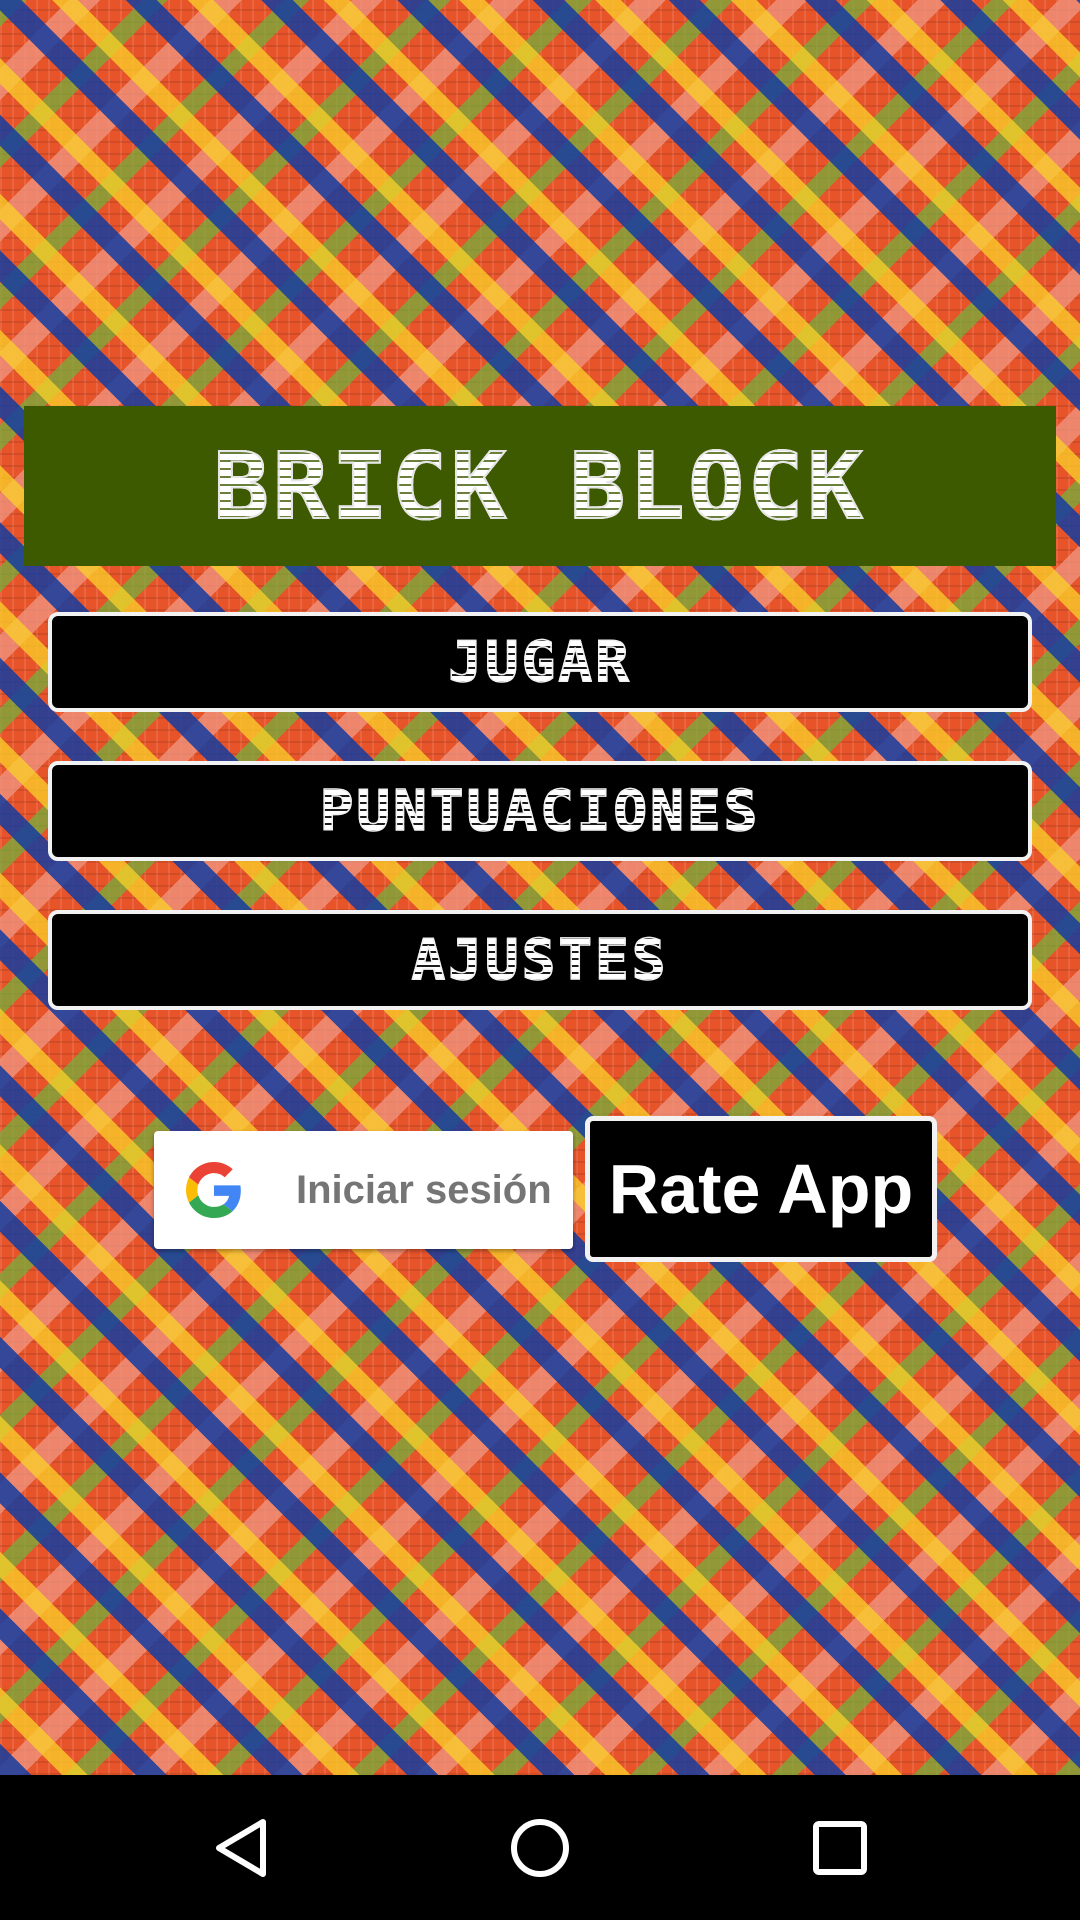  I want to click on nav-recents-button, so click(840, 1848).